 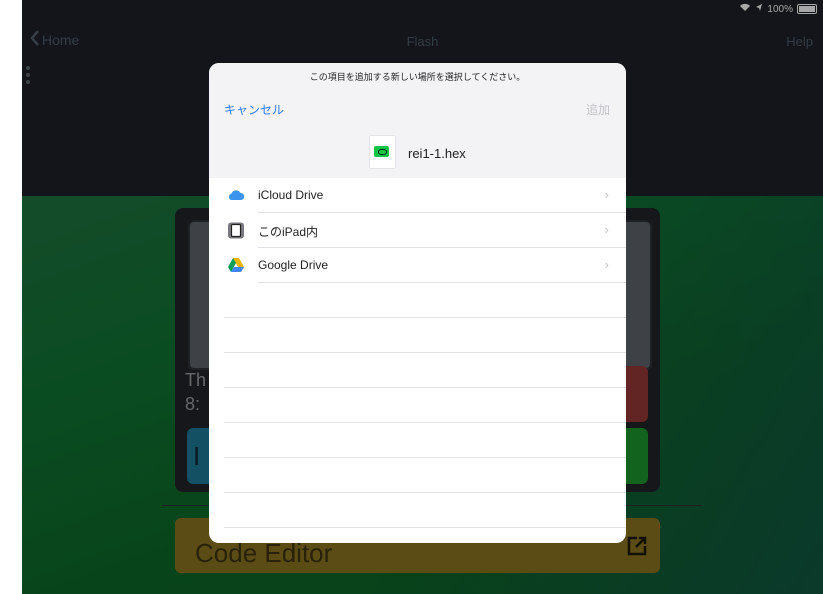 What do you see at coordinates (293, 265) in the screenshot?
I see `location-label: Google Drive` at bounding box center [293, 265].